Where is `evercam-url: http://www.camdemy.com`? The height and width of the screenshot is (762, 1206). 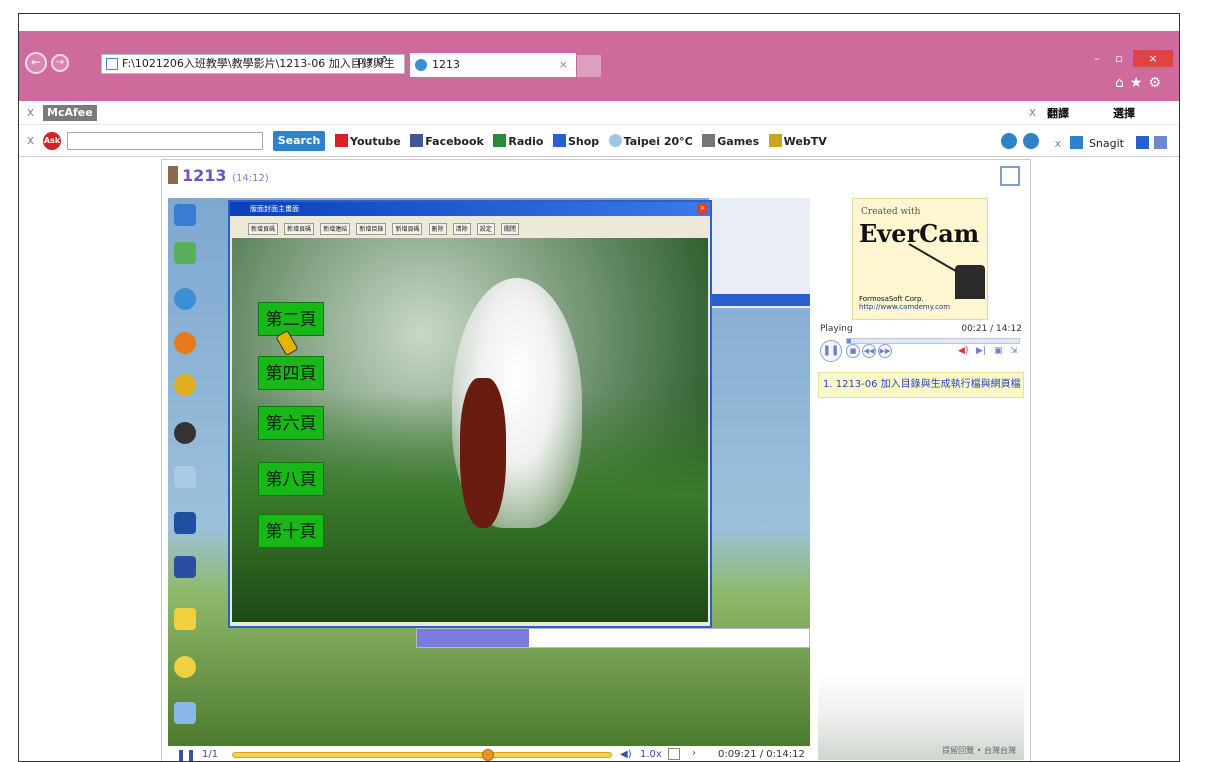
evercam-url: http://www.camdemy.com is located at coordinates (904, 307).